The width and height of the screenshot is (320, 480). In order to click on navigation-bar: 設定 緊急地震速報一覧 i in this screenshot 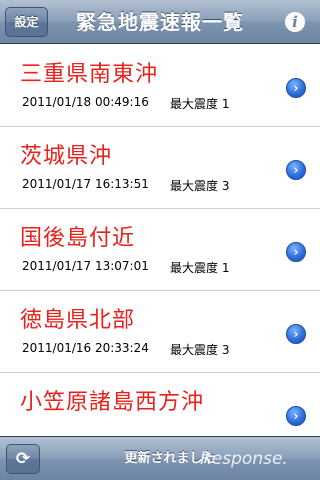, I will do `click(160, 22)`.